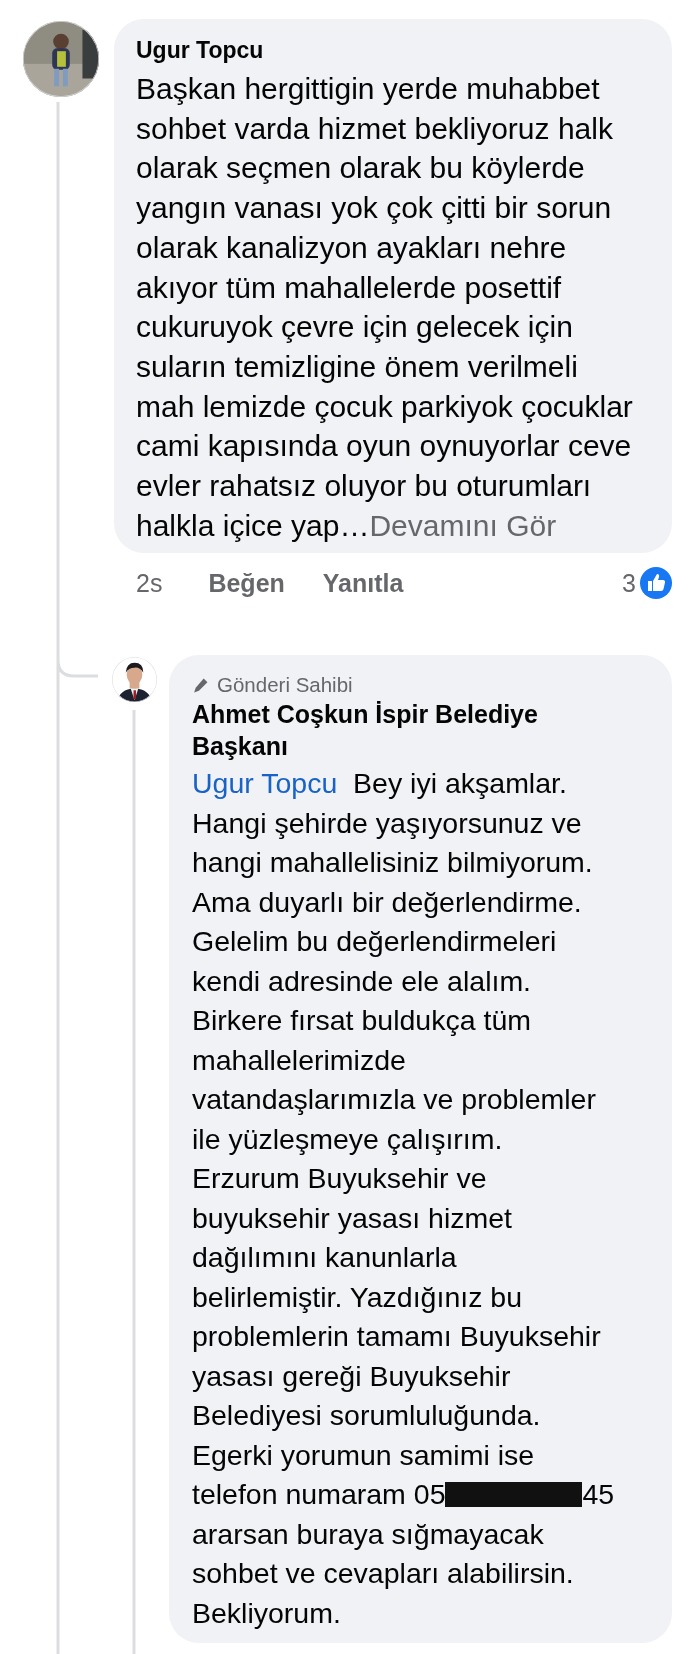 Image resolution: width=700 pixels, height=1654 pixels. I want to click on like-button: Beğen, so click(246, 583).